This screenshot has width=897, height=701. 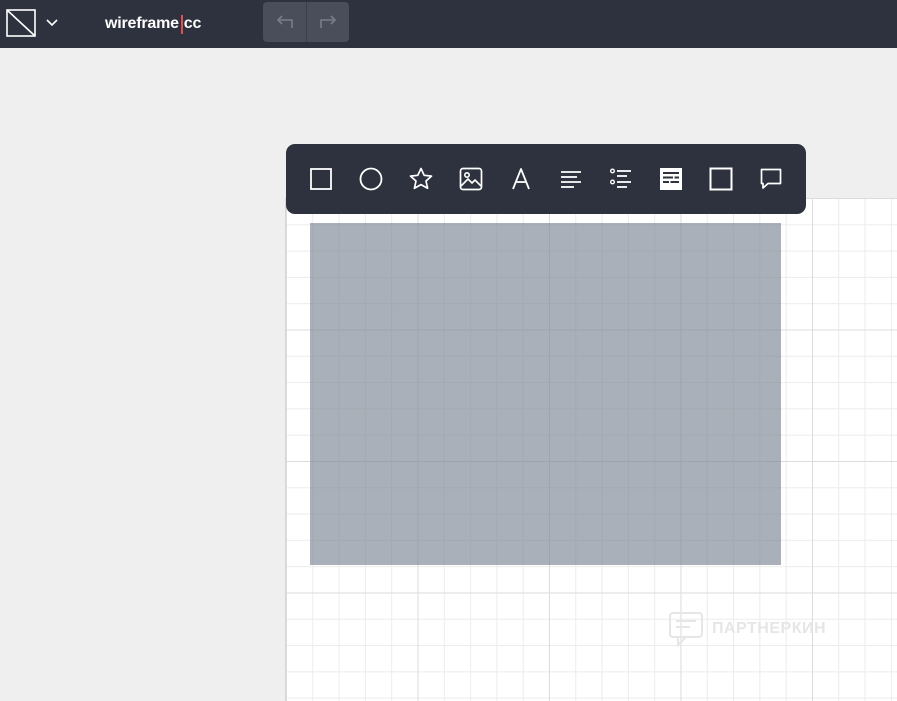 I want to click on text-tool-button, so click(x=521, y=179).